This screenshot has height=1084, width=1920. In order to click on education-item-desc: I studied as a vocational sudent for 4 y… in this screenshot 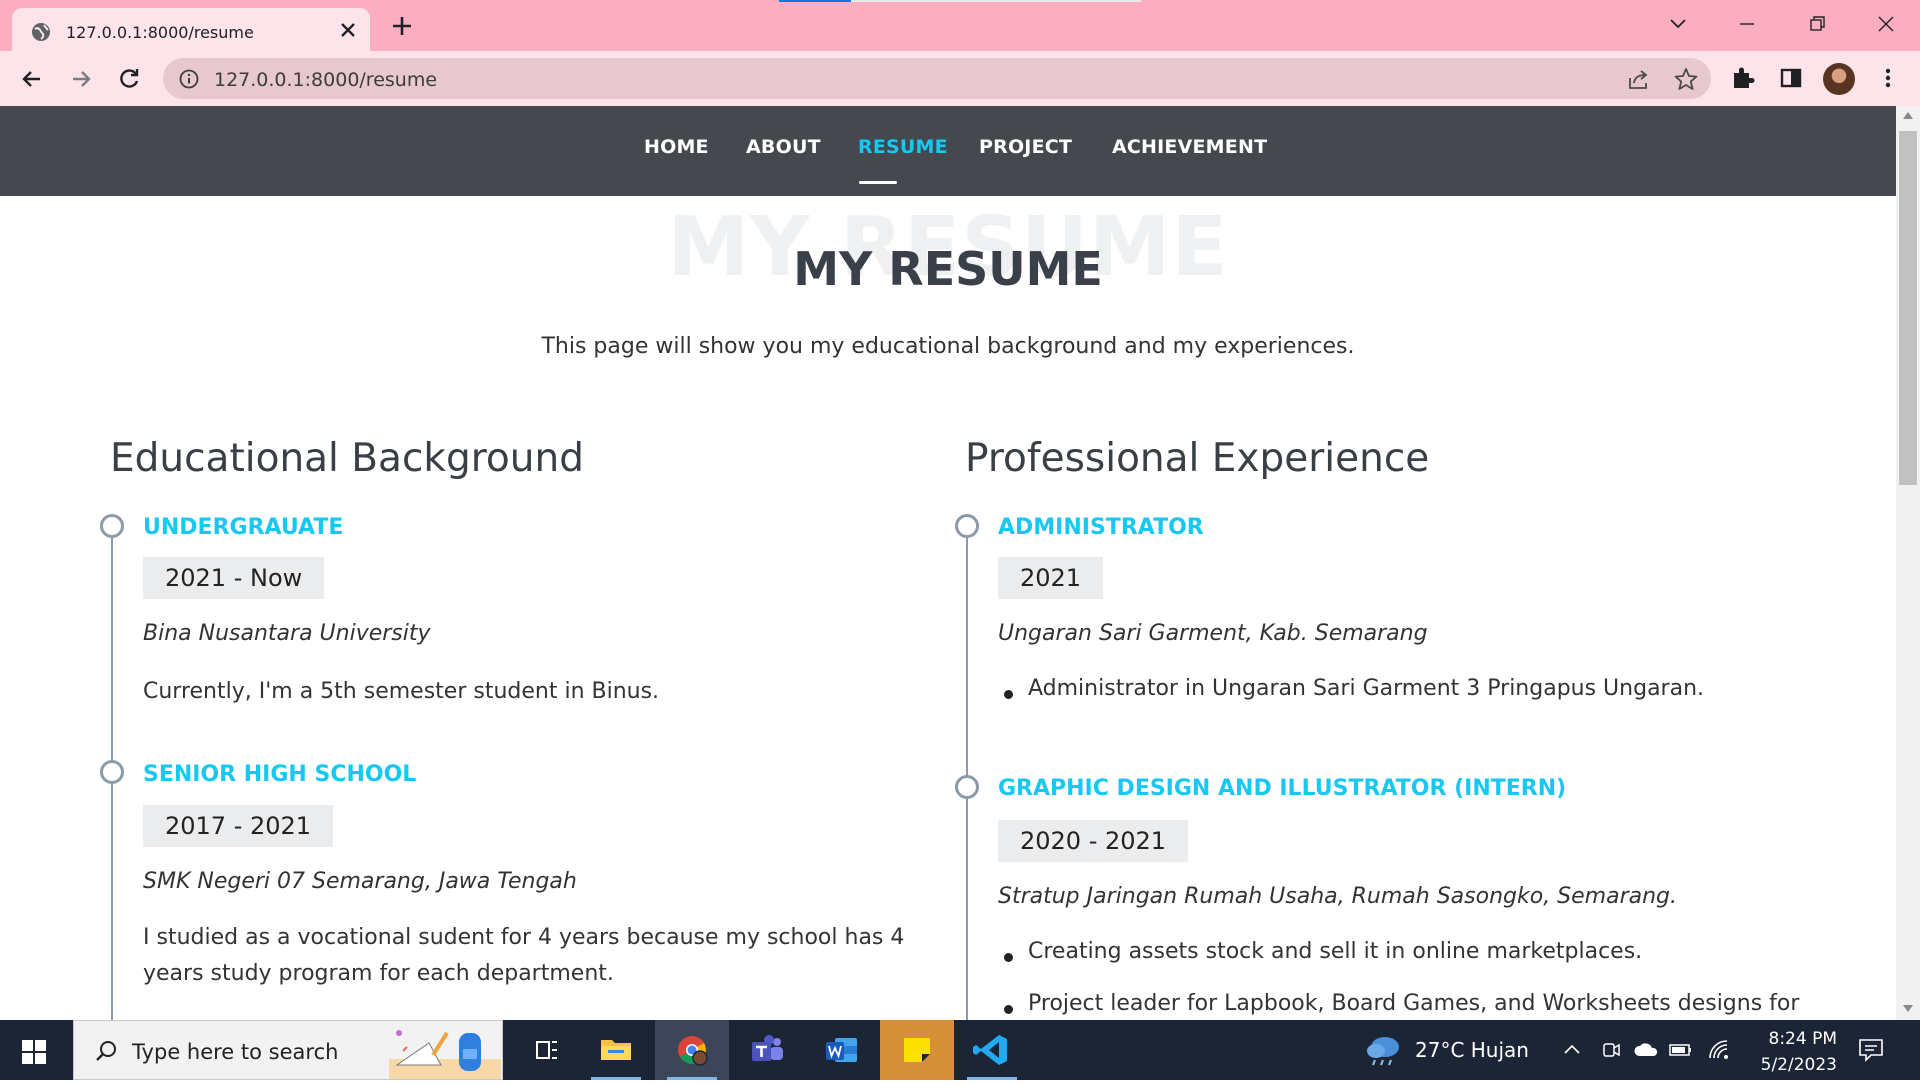, I will do `click(524, 955)`.